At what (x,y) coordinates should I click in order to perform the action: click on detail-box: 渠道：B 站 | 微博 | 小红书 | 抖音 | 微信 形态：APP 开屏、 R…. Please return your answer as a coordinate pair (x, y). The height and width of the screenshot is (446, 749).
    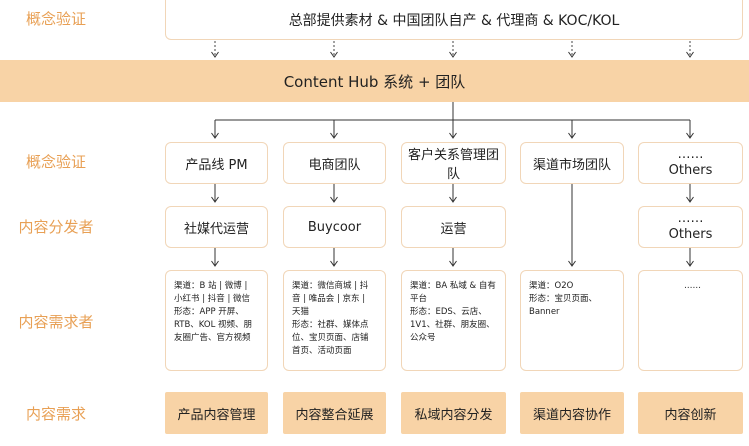
    Looking at the image, I should click on (216, 320).